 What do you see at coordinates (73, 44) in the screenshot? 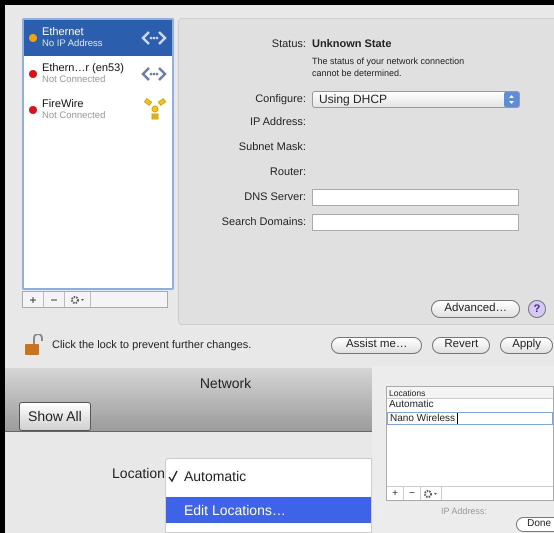
I see `service-status: No IP Address` at bounding box center [73, 44].